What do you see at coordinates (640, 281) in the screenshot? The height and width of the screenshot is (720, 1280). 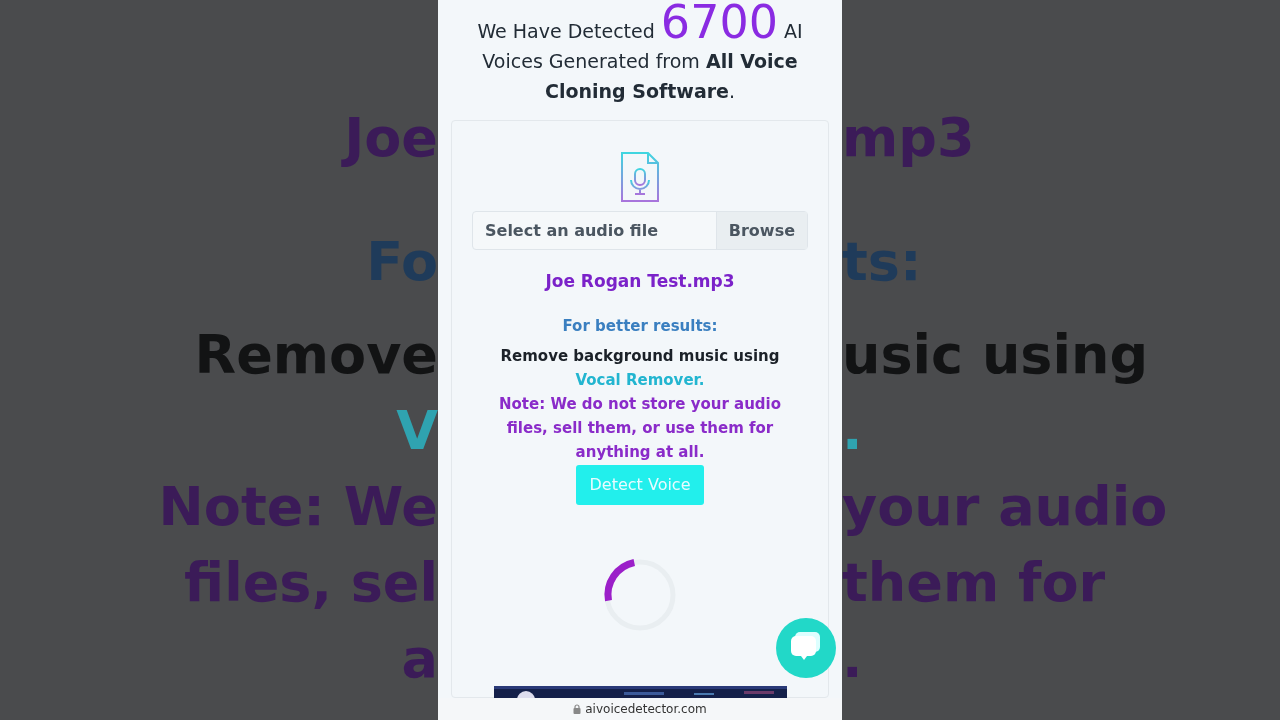 I see `file-name: Joe Rogan Test.mp3` at bounding box center [640, 281].